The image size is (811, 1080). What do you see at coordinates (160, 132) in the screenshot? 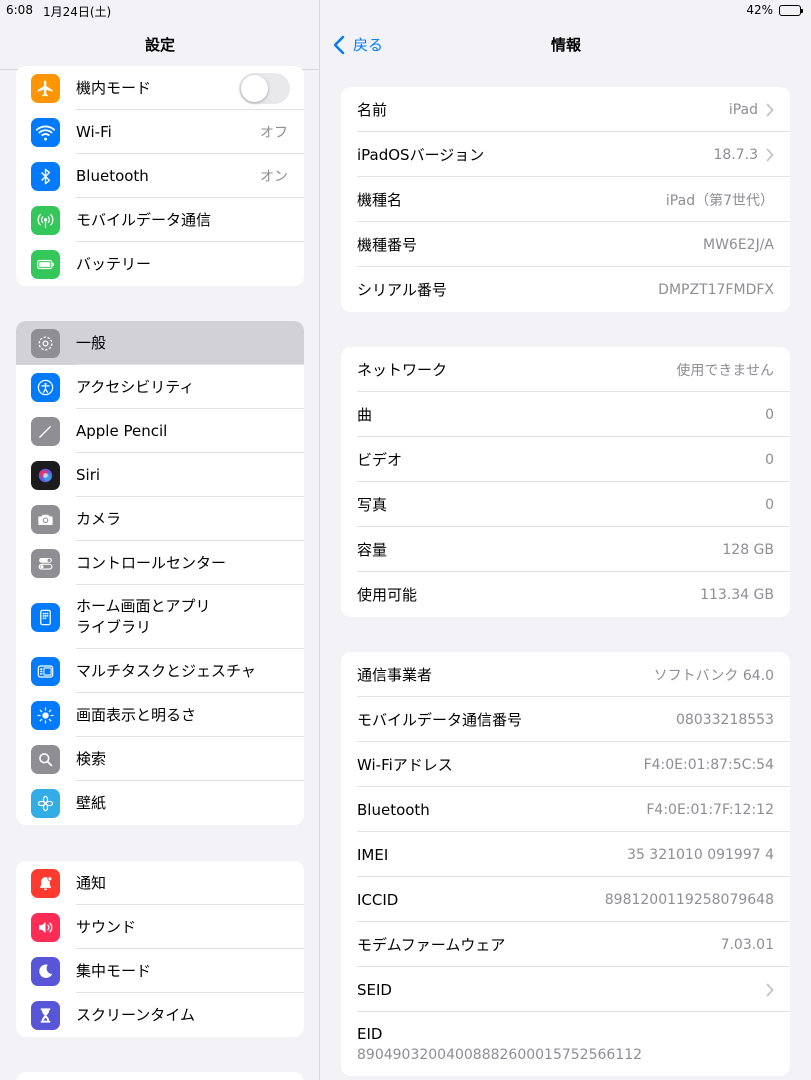
I see `sidebar-item-wifi: Wi-Fi オフ` at bounding box center [160, 132].